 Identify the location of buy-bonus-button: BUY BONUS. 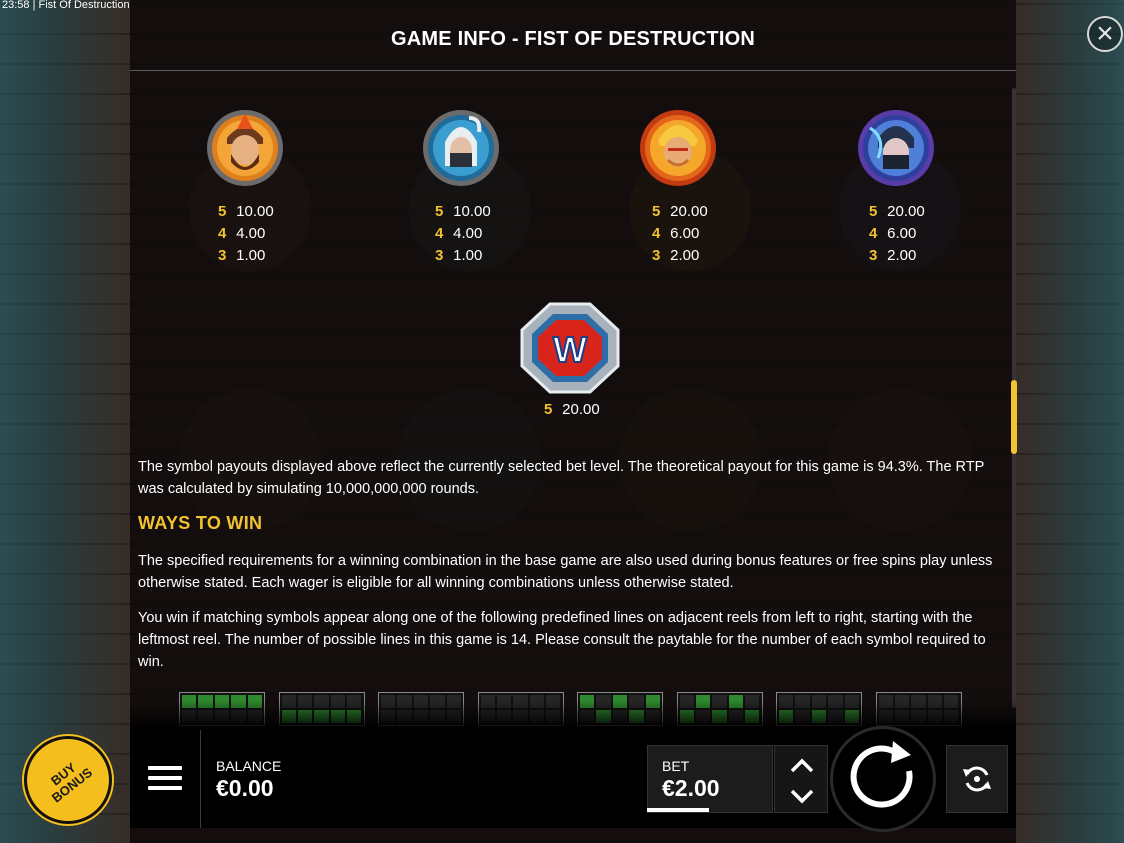
(68, 780).